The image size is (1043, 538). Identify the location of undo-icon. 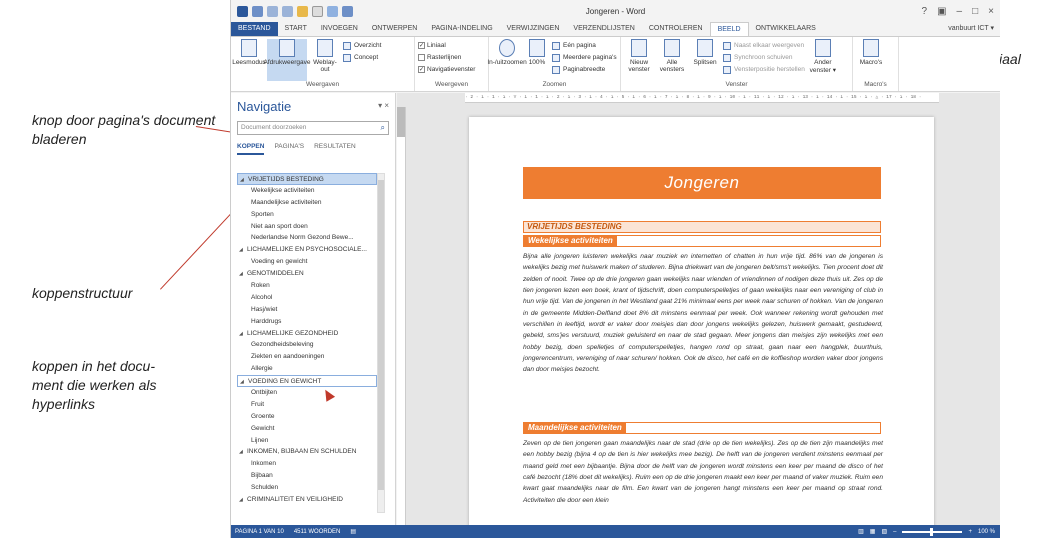
(272, 11).